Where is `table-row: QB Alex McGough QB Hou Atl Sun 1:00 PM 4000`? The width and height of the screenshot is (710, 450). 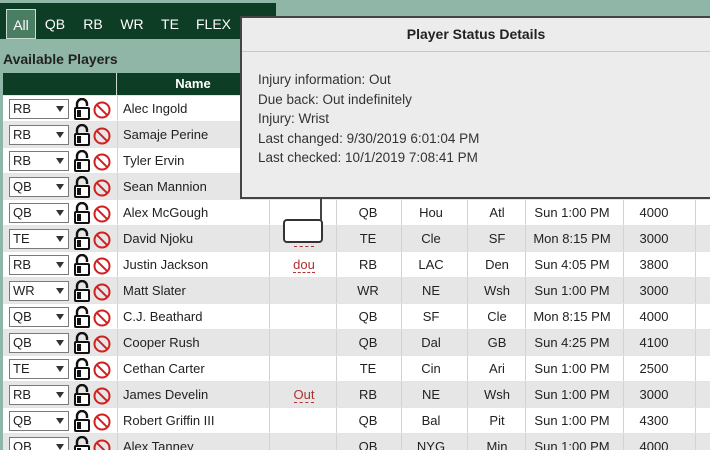
table-row: QB Alex McGough QB Hou Atl Sun 1:00 PM 4000 is located at coordinates (356, 212).